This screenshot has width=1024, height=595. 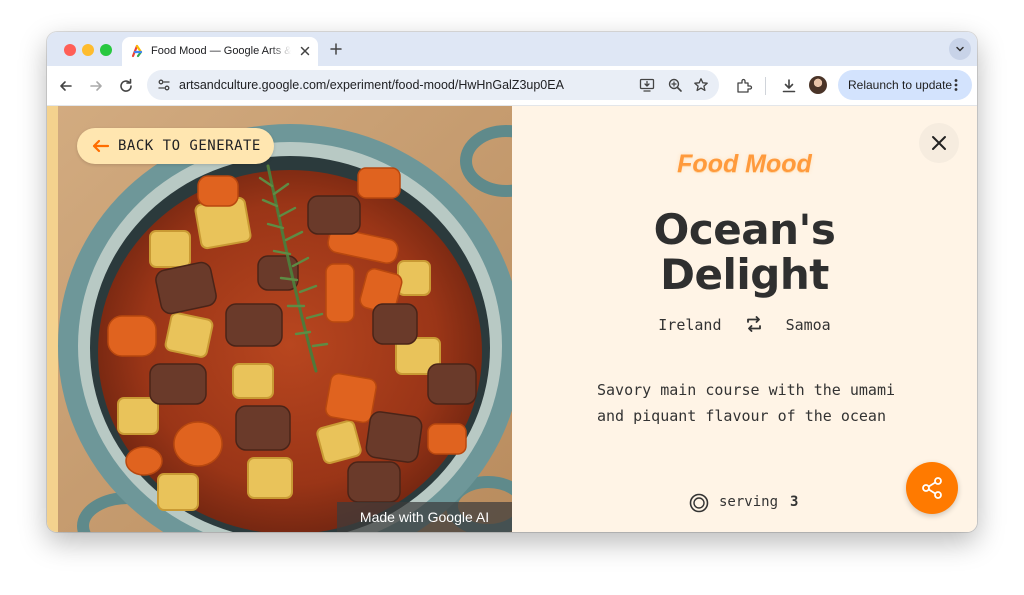 I want to click on back-to-generate-button: BACK TO GENERATE, so click(x=175, y=146).